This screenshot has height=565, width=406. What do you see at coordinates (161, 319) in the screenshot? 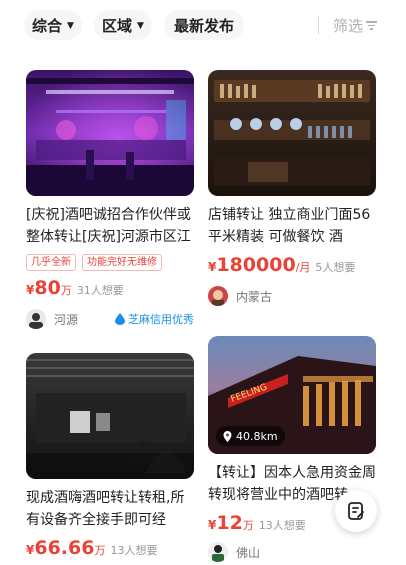
I see `credit-label: 芝麻信用优秀` at bounding box center [161, 319].